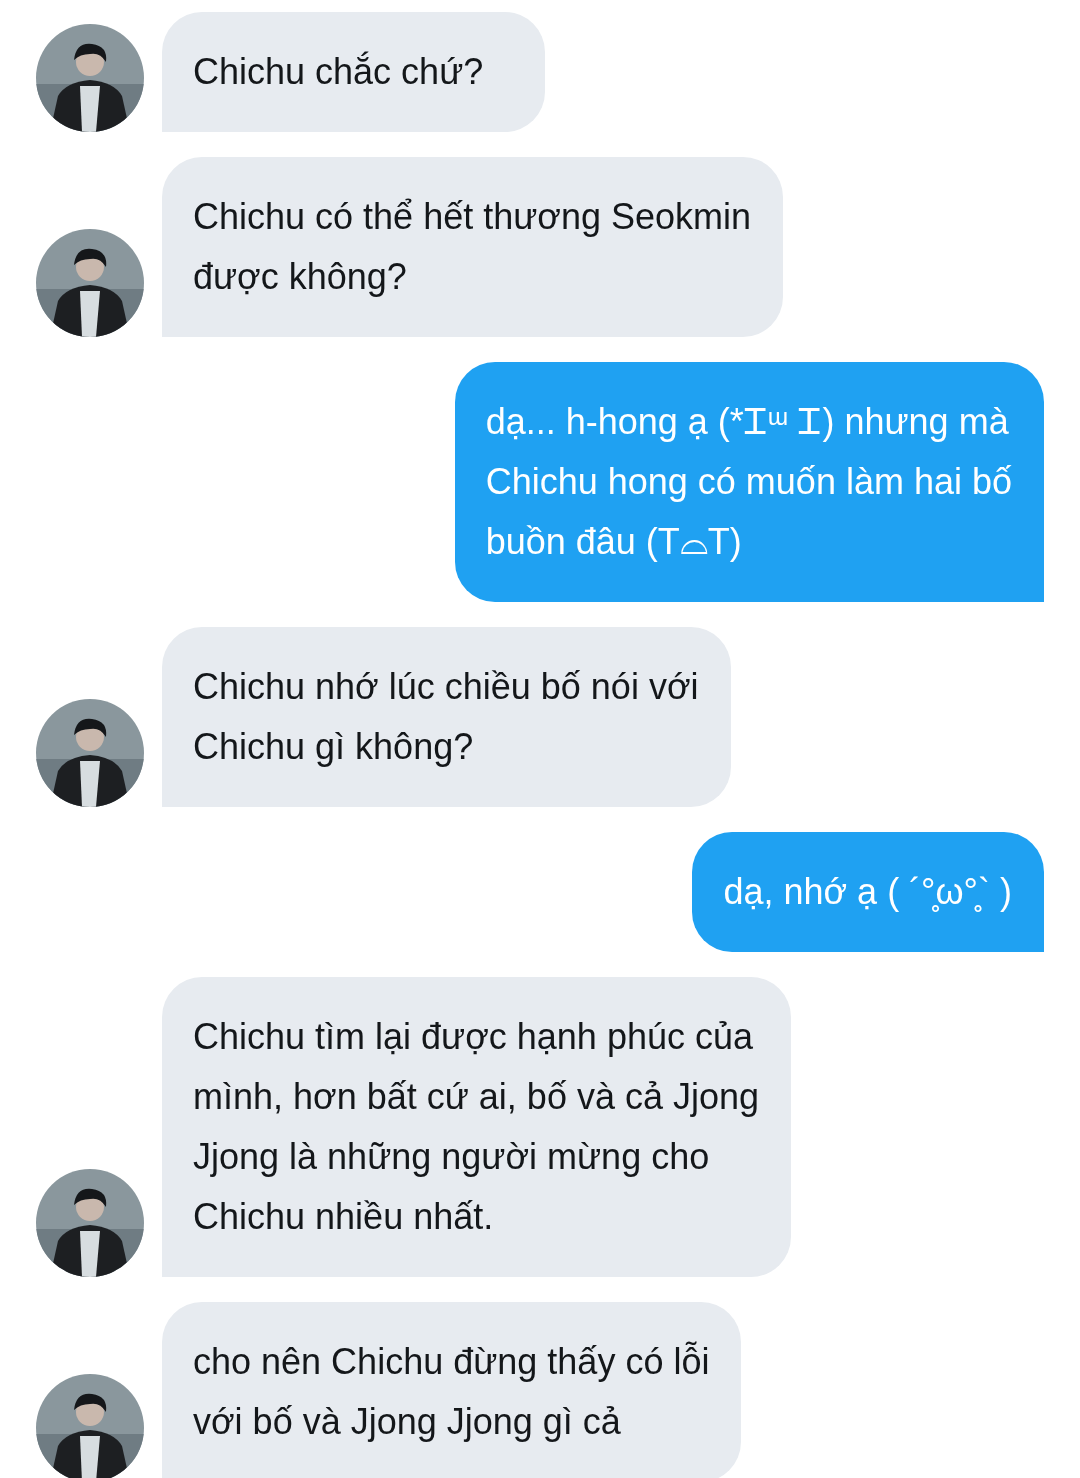 The image size is (1080, 1478). What do you see at coordinates (353, 72) in the screenshot?
I see `message-bubble: Chichu chắc chứ?` at bounding box center [353, 72].